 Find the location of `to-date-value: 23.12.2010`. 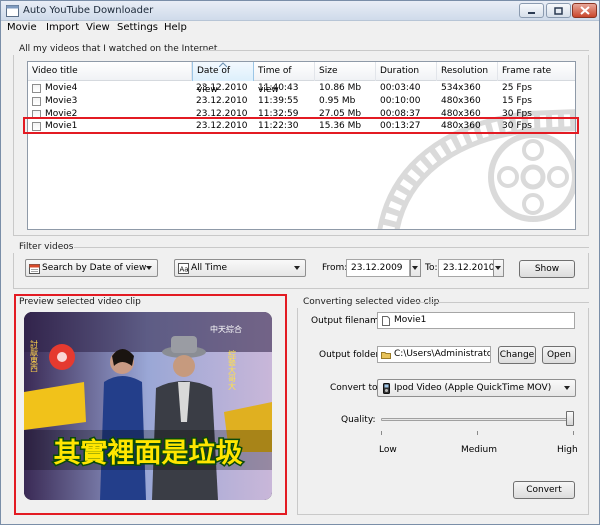

to-date-value: 23.12.2010 is located at coordinates (469, 268).